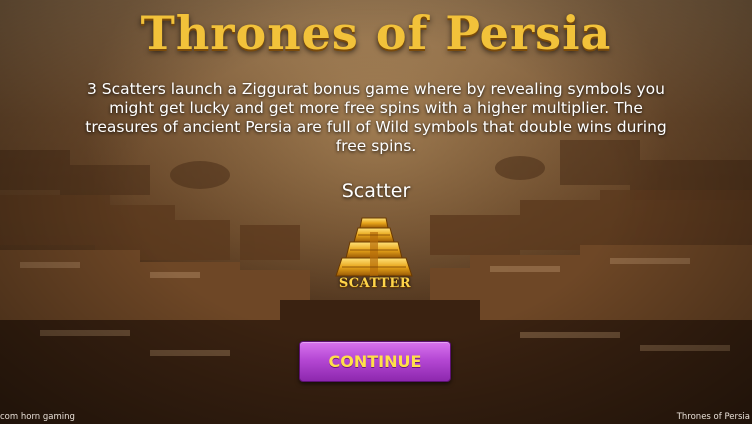 Image resolution: width=752 pixels, height=424 pixels. I want to click on game-title: Thrones of Persia, so click(376, 33).